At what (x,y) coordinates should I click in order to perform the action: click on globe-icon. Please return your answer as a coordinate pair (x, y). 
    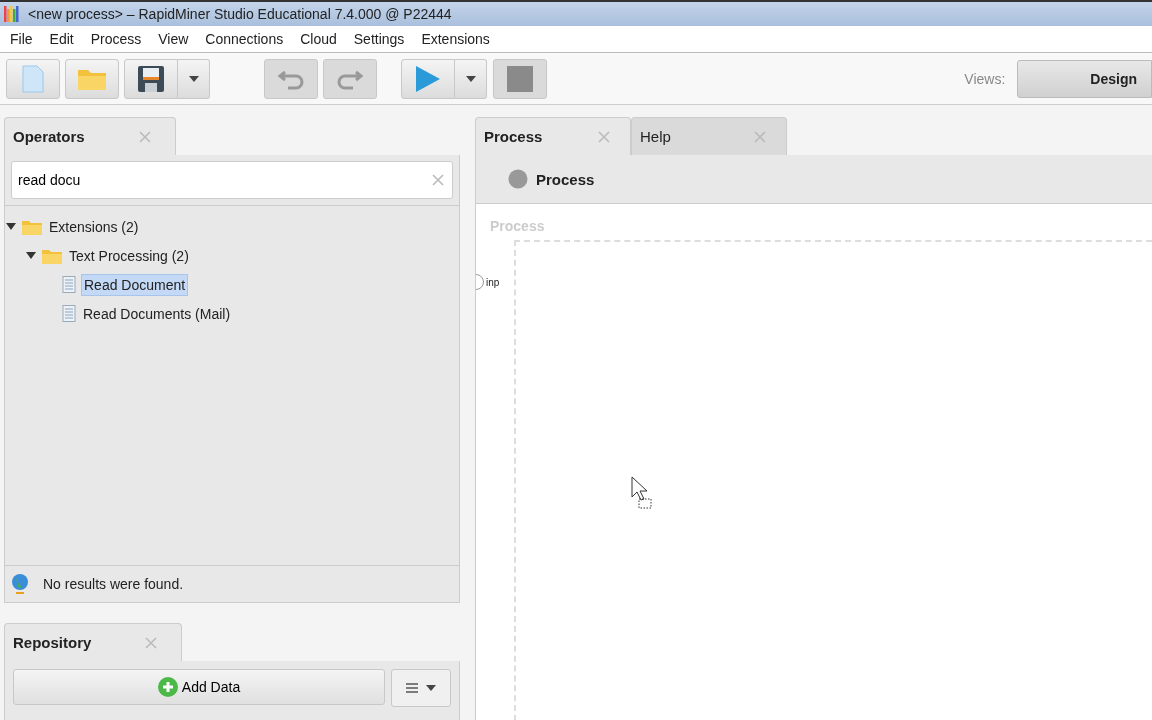
    Looking at the image, I should click on (20, 584).